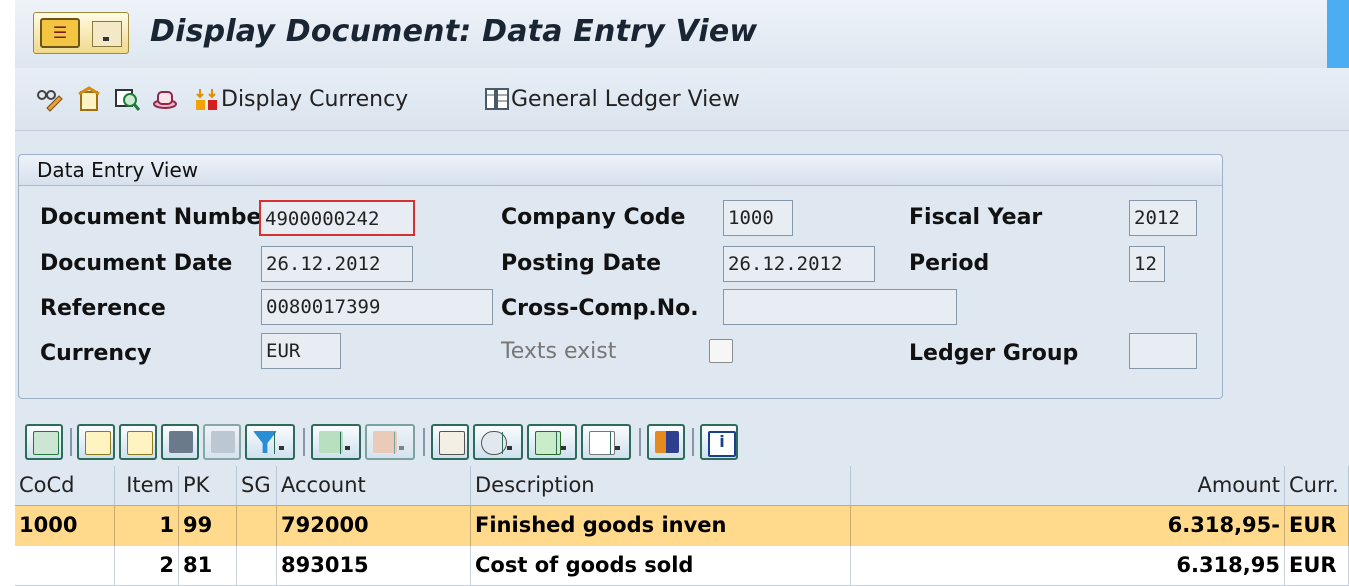 This screenshot has height=586, width=1349. I want to click on graphic-button, so click(666, 442).